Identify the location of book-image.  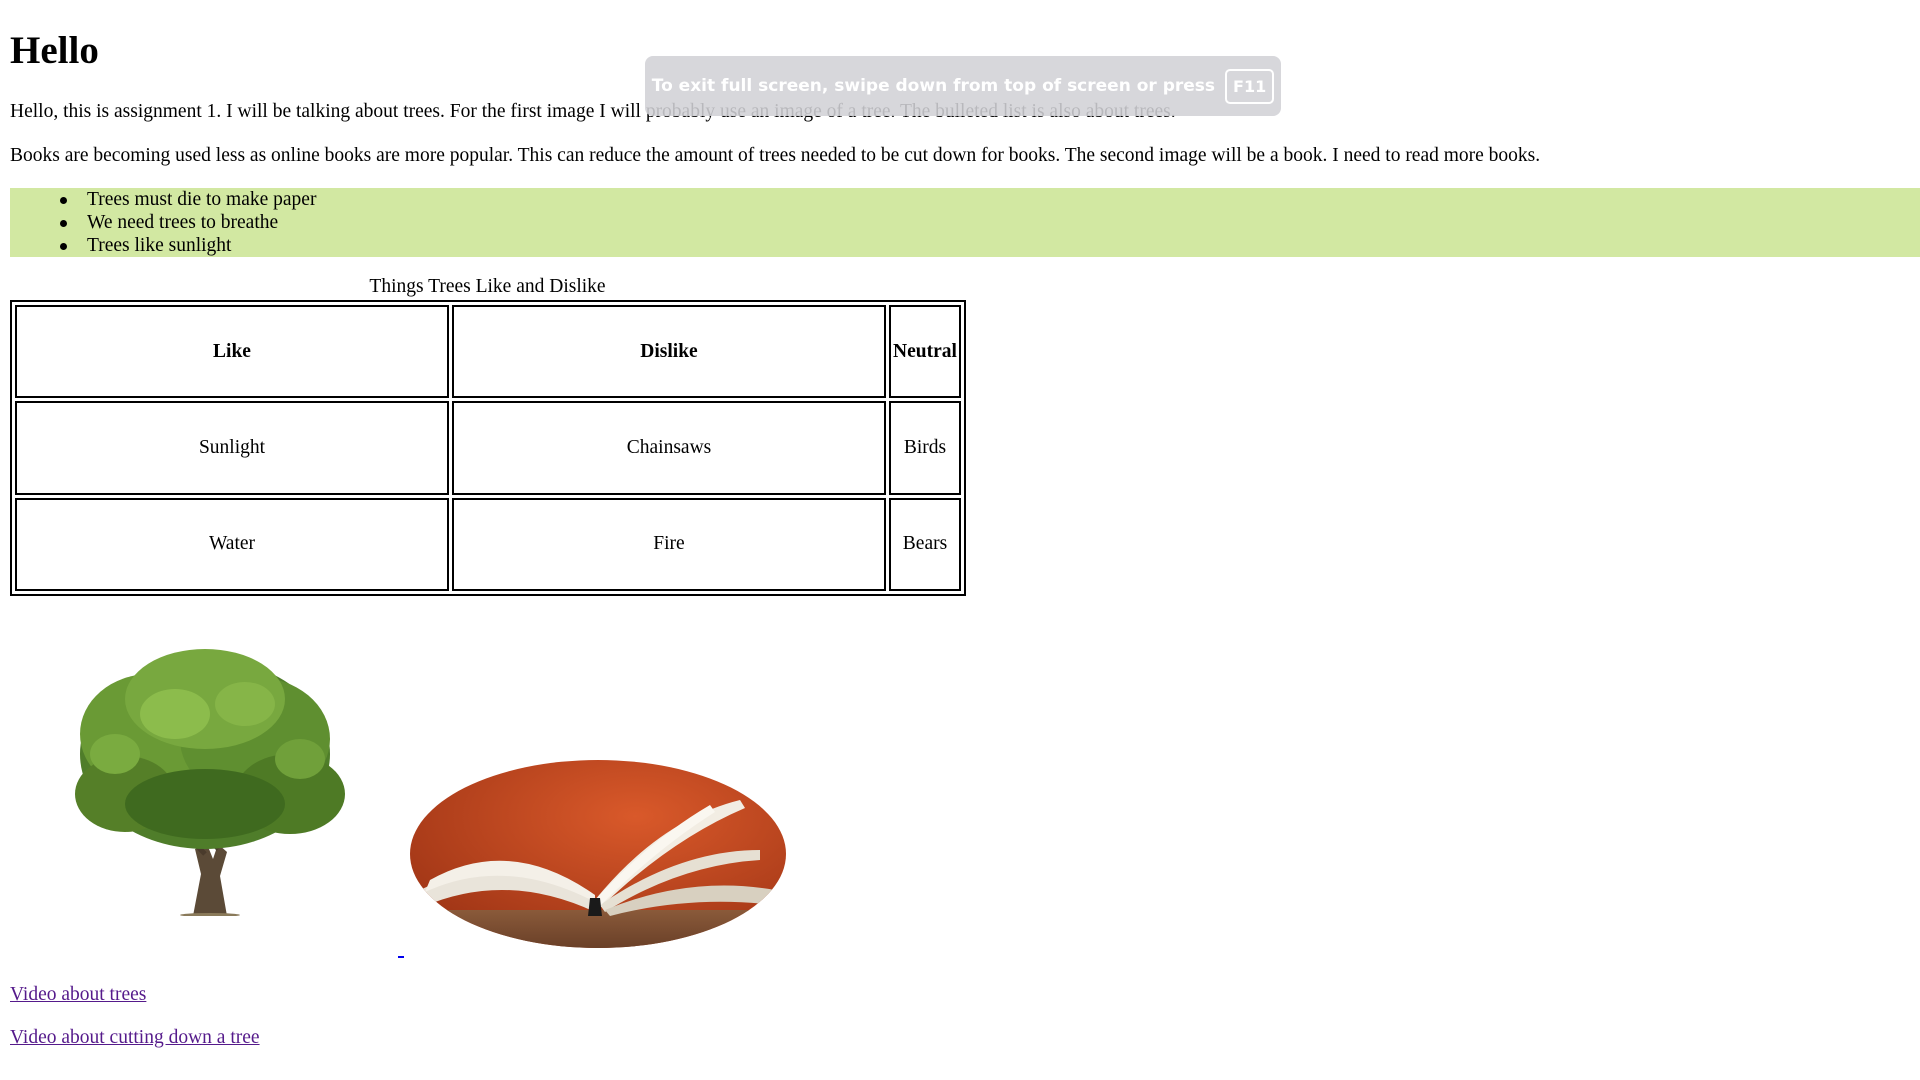
(598, 854).